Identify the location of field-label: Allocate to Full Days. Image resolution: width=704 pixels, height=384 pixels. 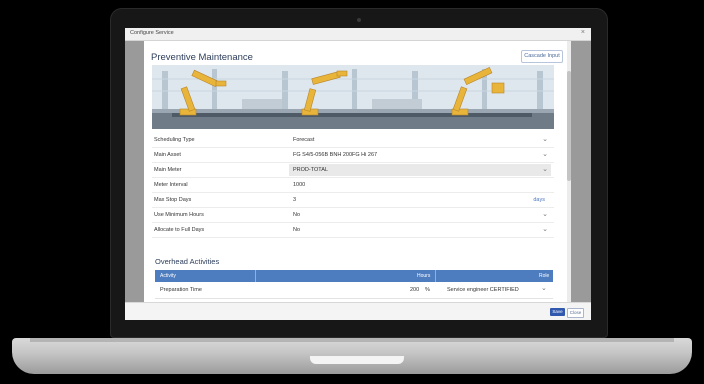
(179, 230).